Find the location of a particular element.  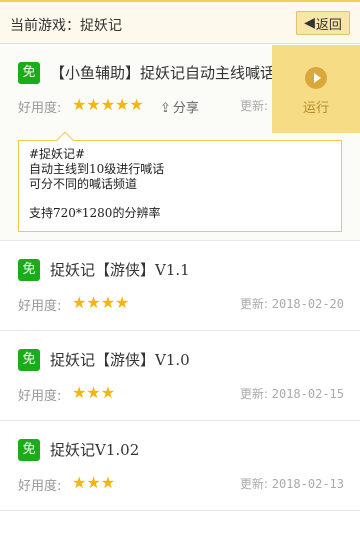

play-icon is located at coordinates (316, 78).